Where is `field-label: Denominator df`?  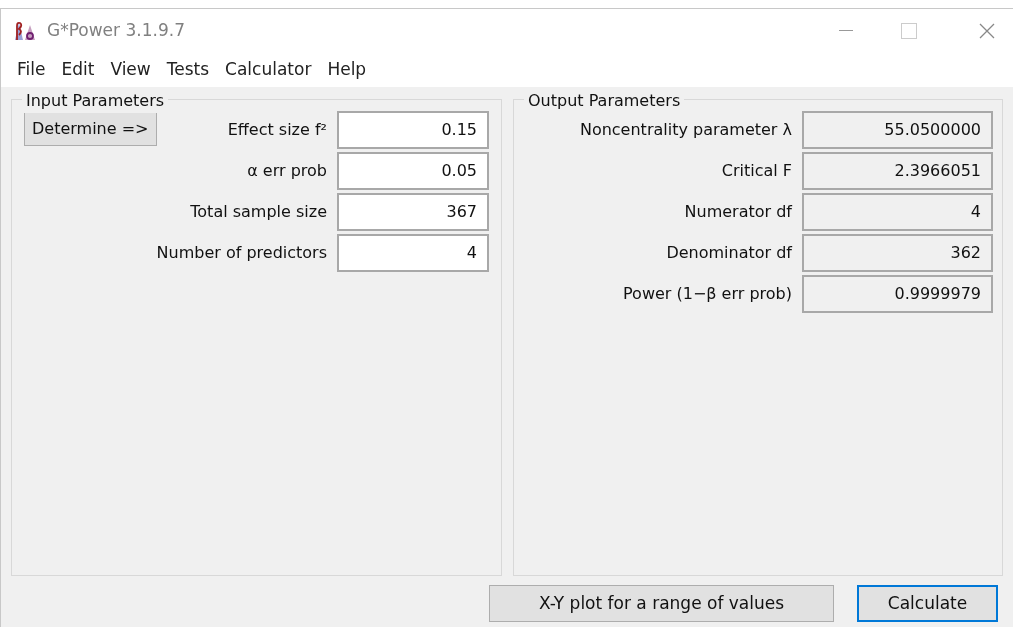 field-label: Denominator df is located at coordinates (729, 253).